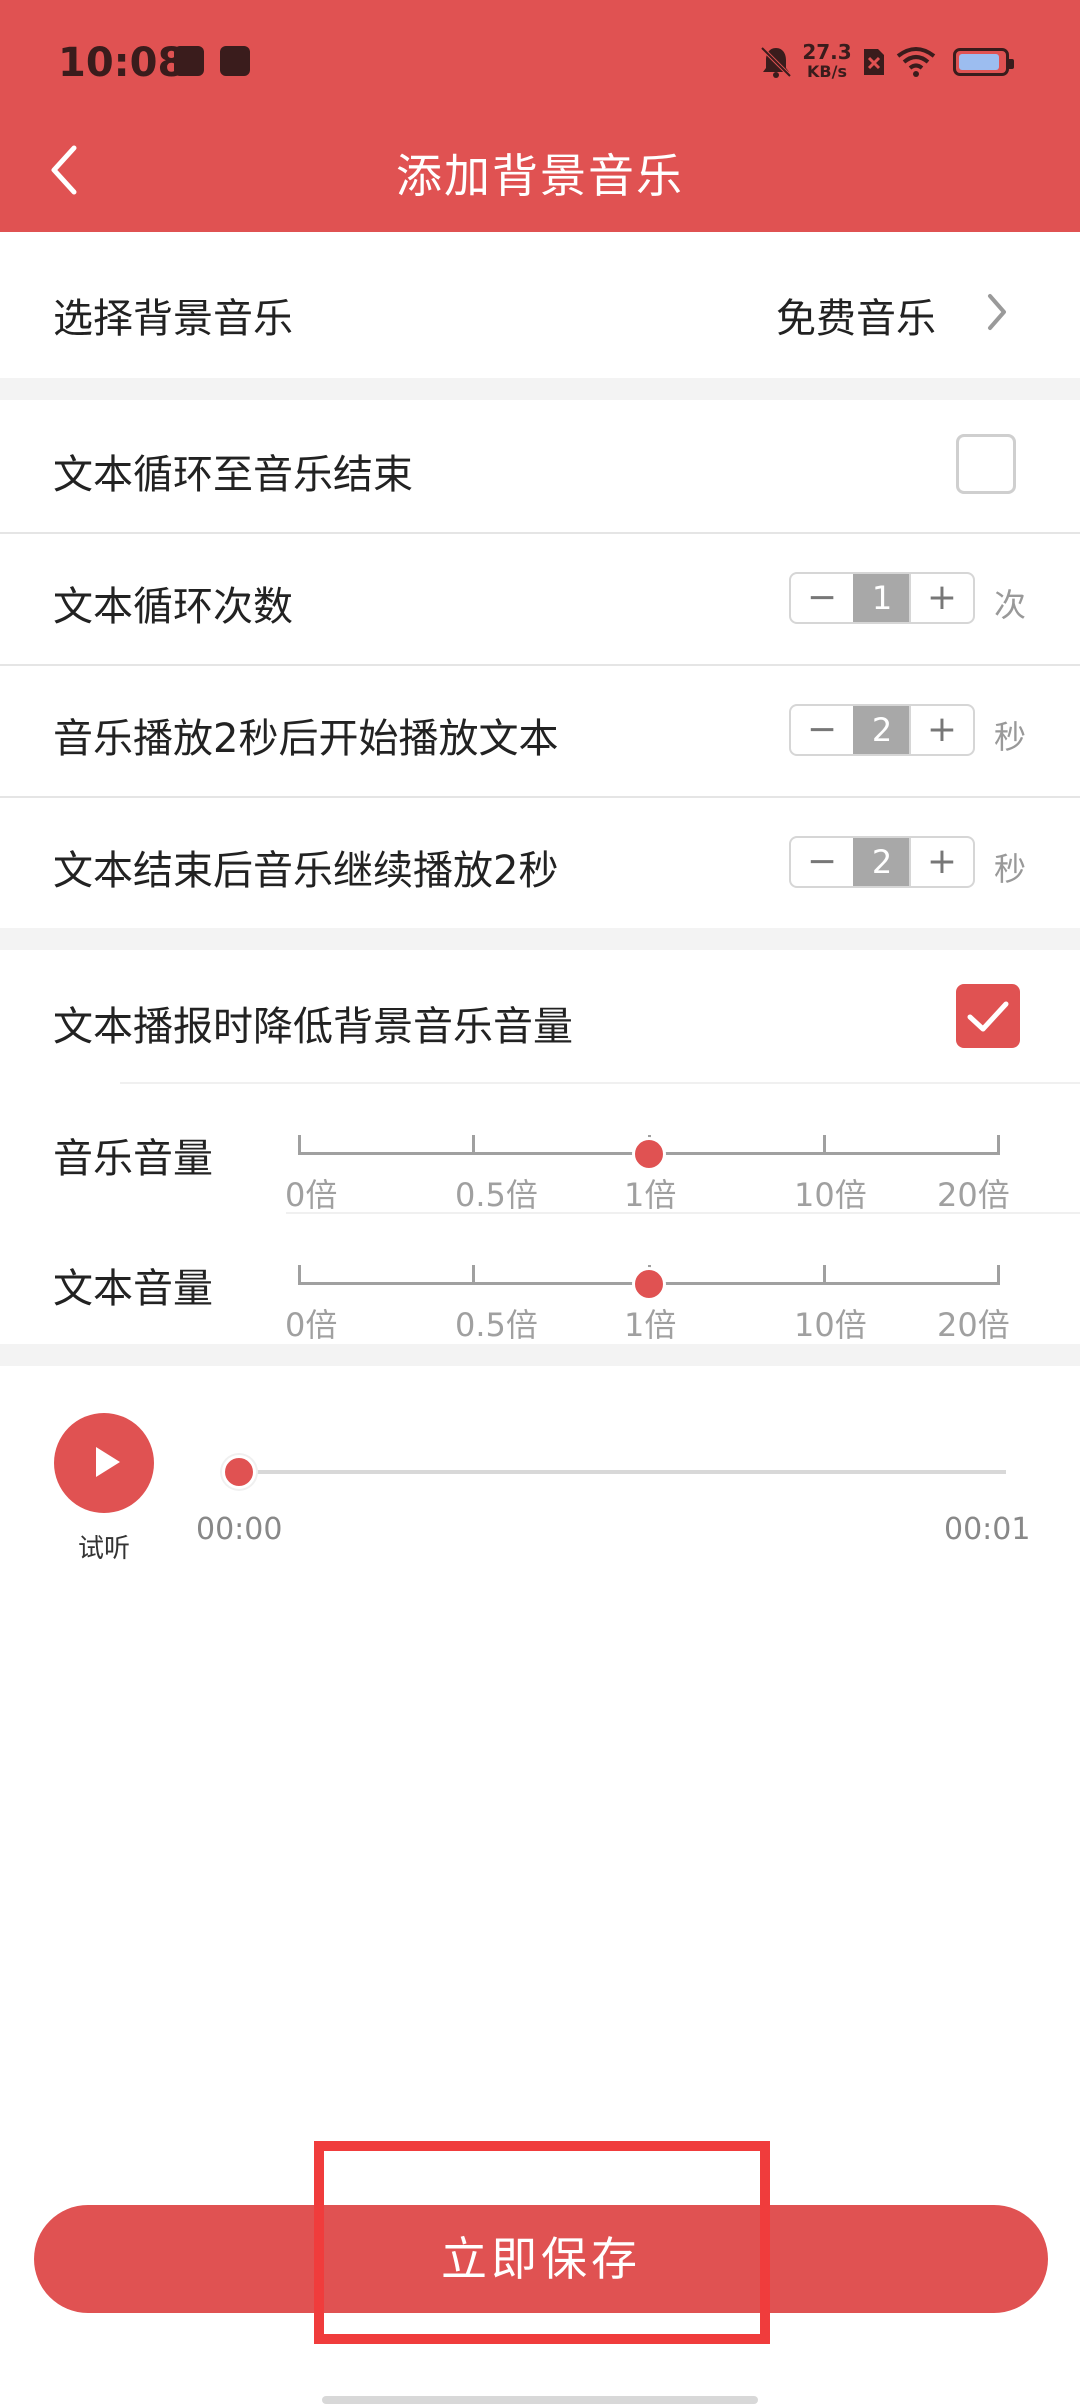 This screenshot has width=1080, height=2408. I want to click on save-button: 立即保存, so click(541, 2259).